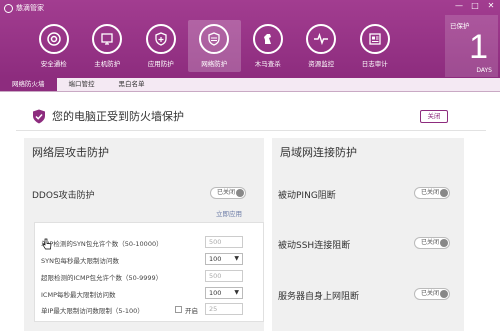 The height and width of the screenshot is (331, 500). Describe the element at coordinates (132, 84) in the screenshot. I see `tab-black-white-list: 黑白名单` at that location.